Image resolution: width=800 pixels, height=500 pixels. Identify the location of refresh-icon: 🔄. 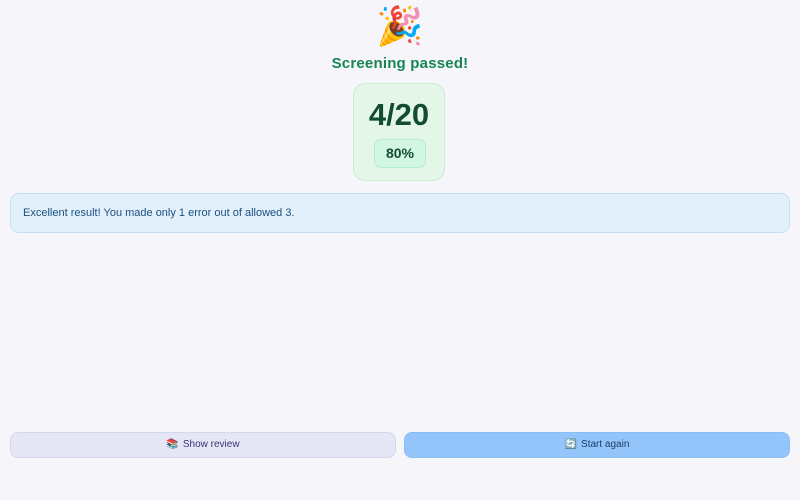
(571, 444).